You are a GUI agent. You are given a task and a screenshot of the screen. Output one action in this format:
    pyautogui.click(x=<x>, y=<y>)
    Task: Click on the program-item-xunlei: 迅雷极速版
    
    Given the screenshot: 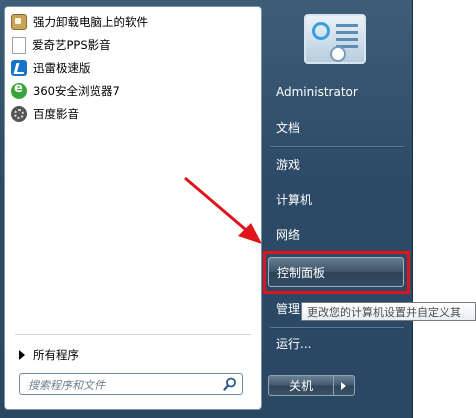 What is the action you would take?
    pyautogui.click(x=133, y=68)
    